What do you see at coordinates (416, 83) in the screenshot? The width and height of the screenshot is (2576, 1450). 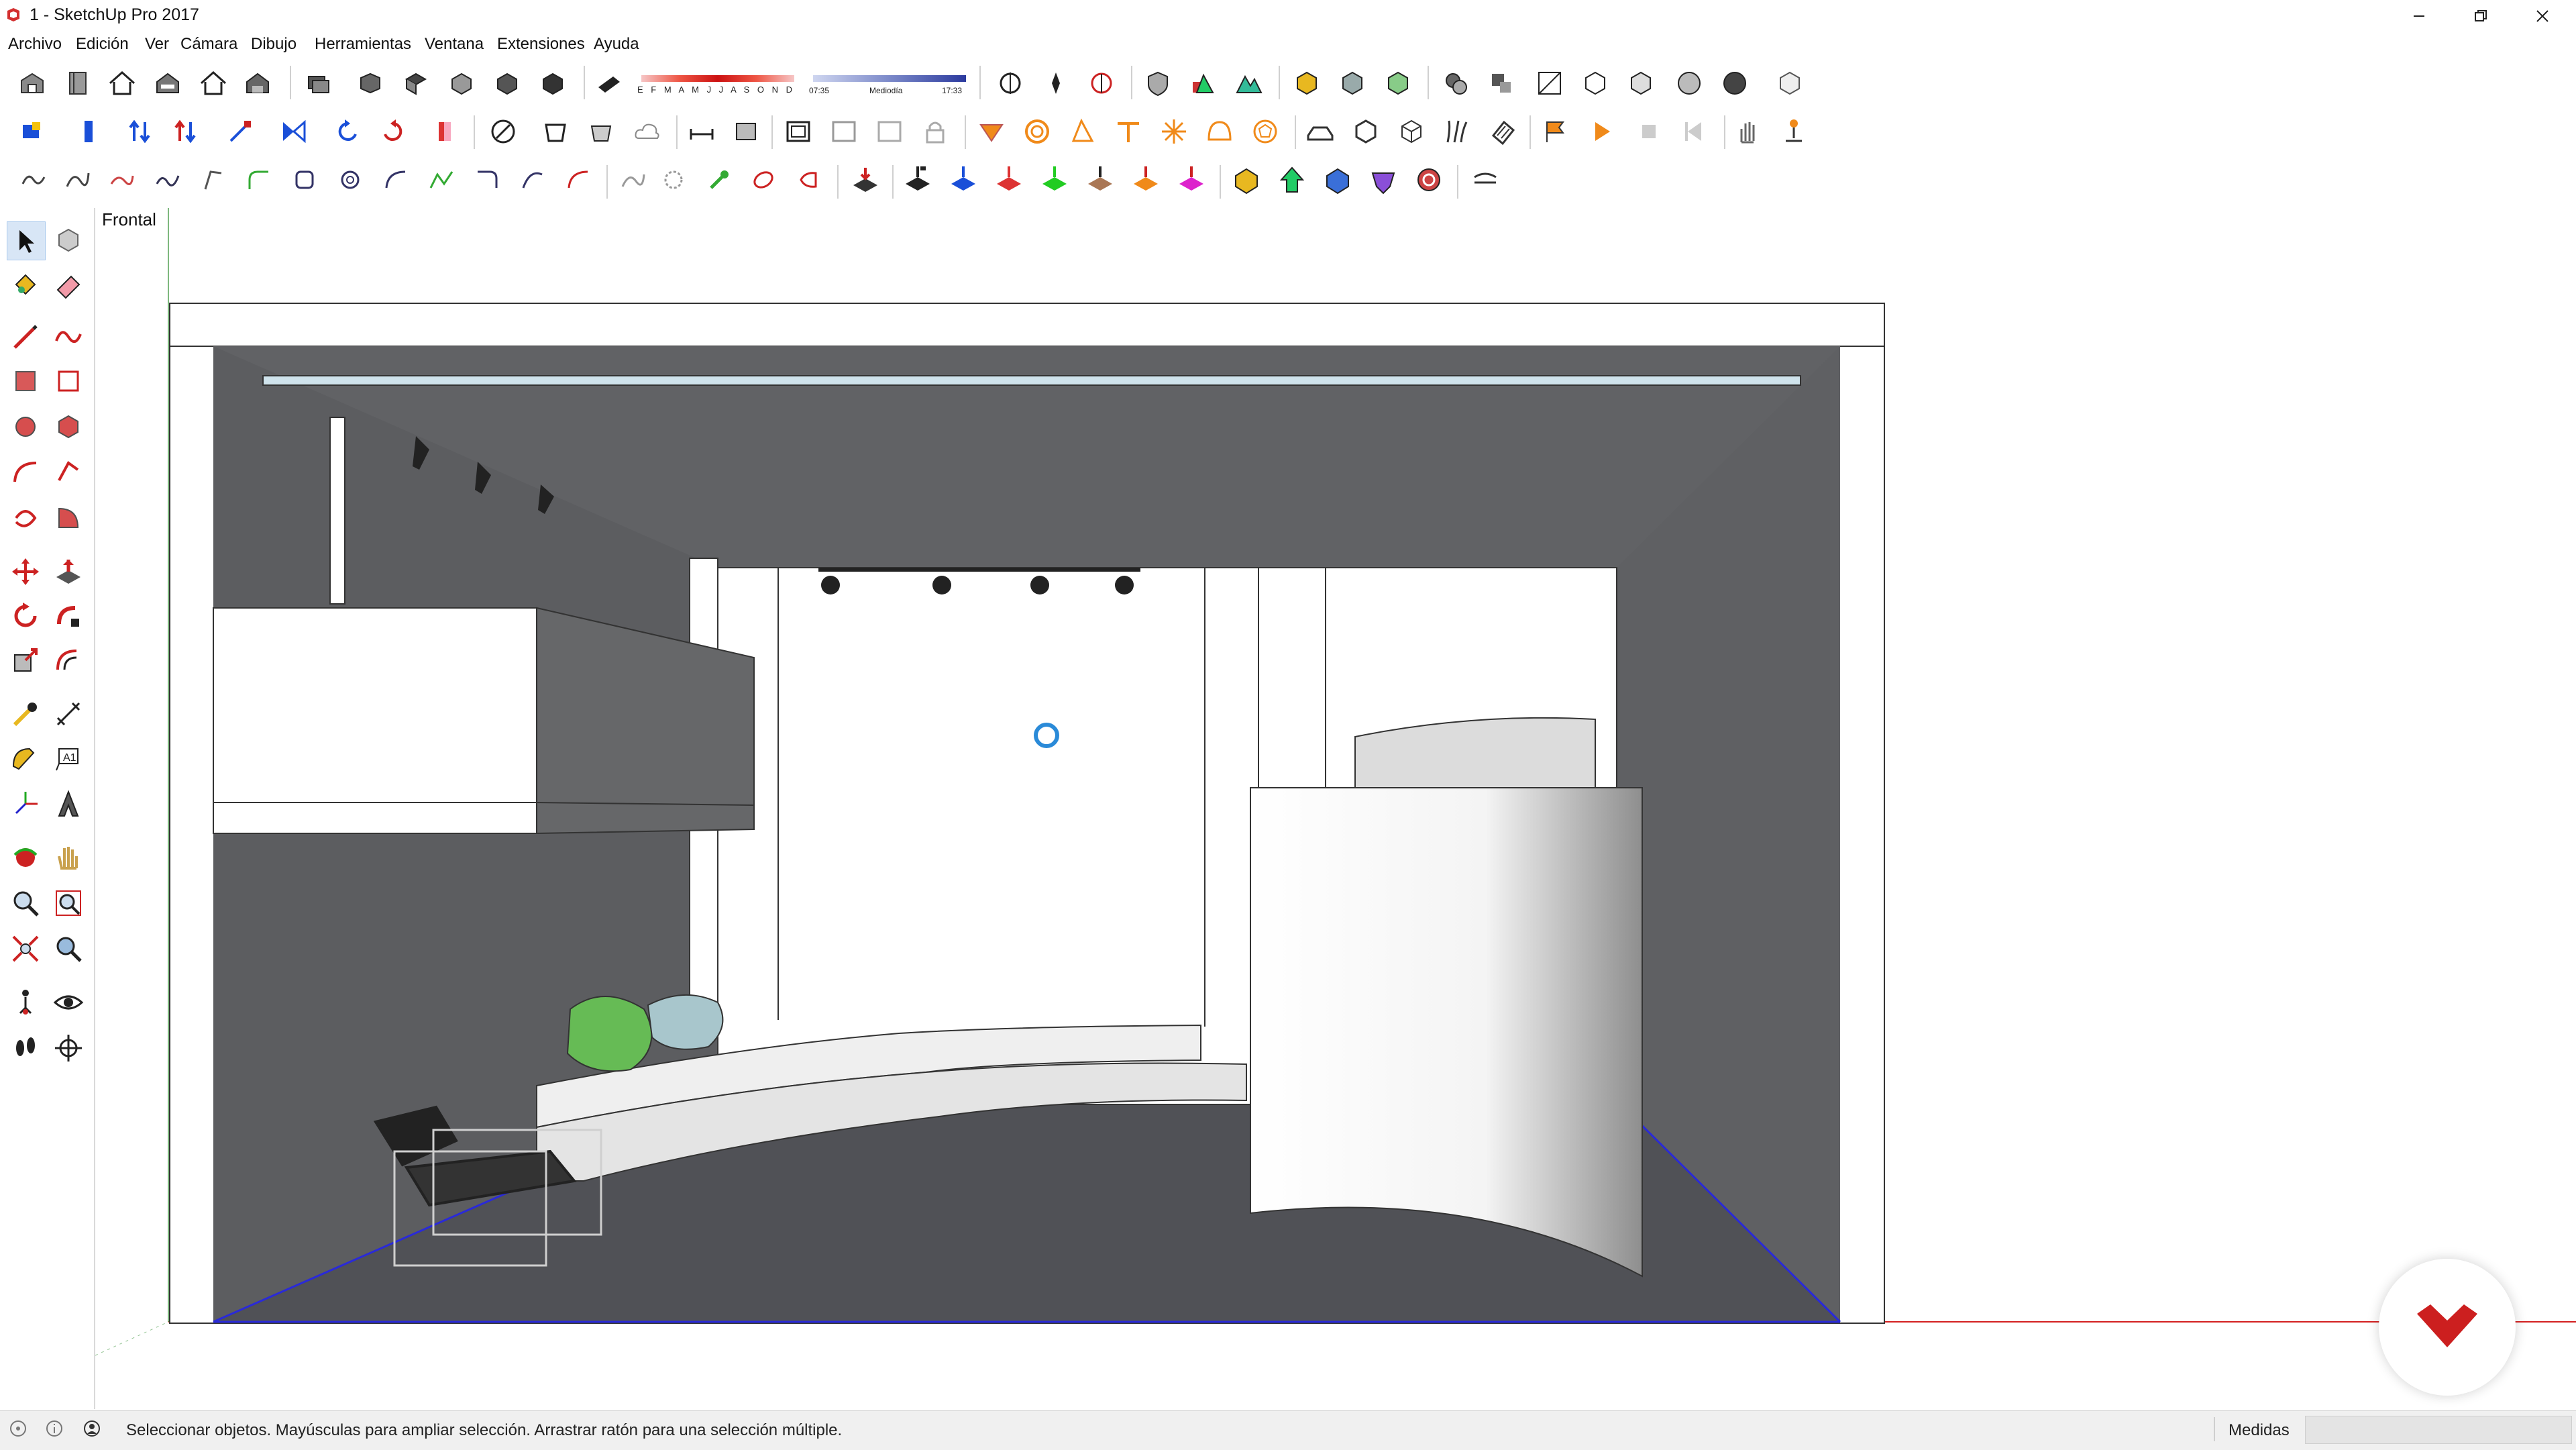 I see `view-top-button` at bounding box center [416, 83].